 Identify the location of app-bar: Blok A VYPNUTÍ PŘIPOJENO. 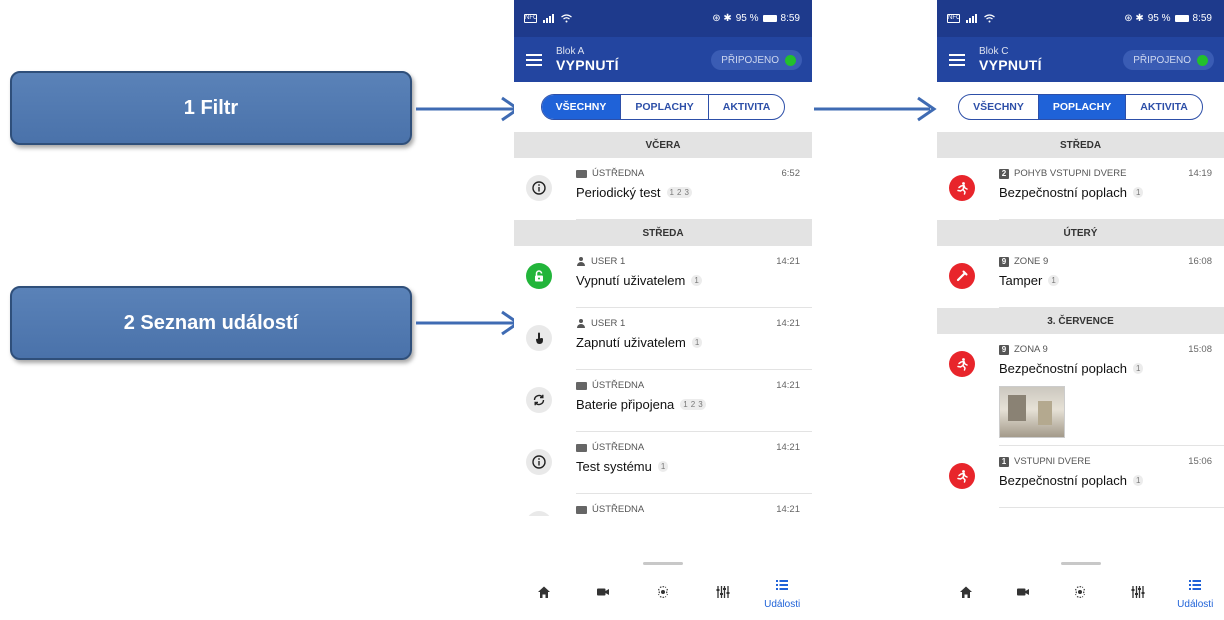
(663, 59).